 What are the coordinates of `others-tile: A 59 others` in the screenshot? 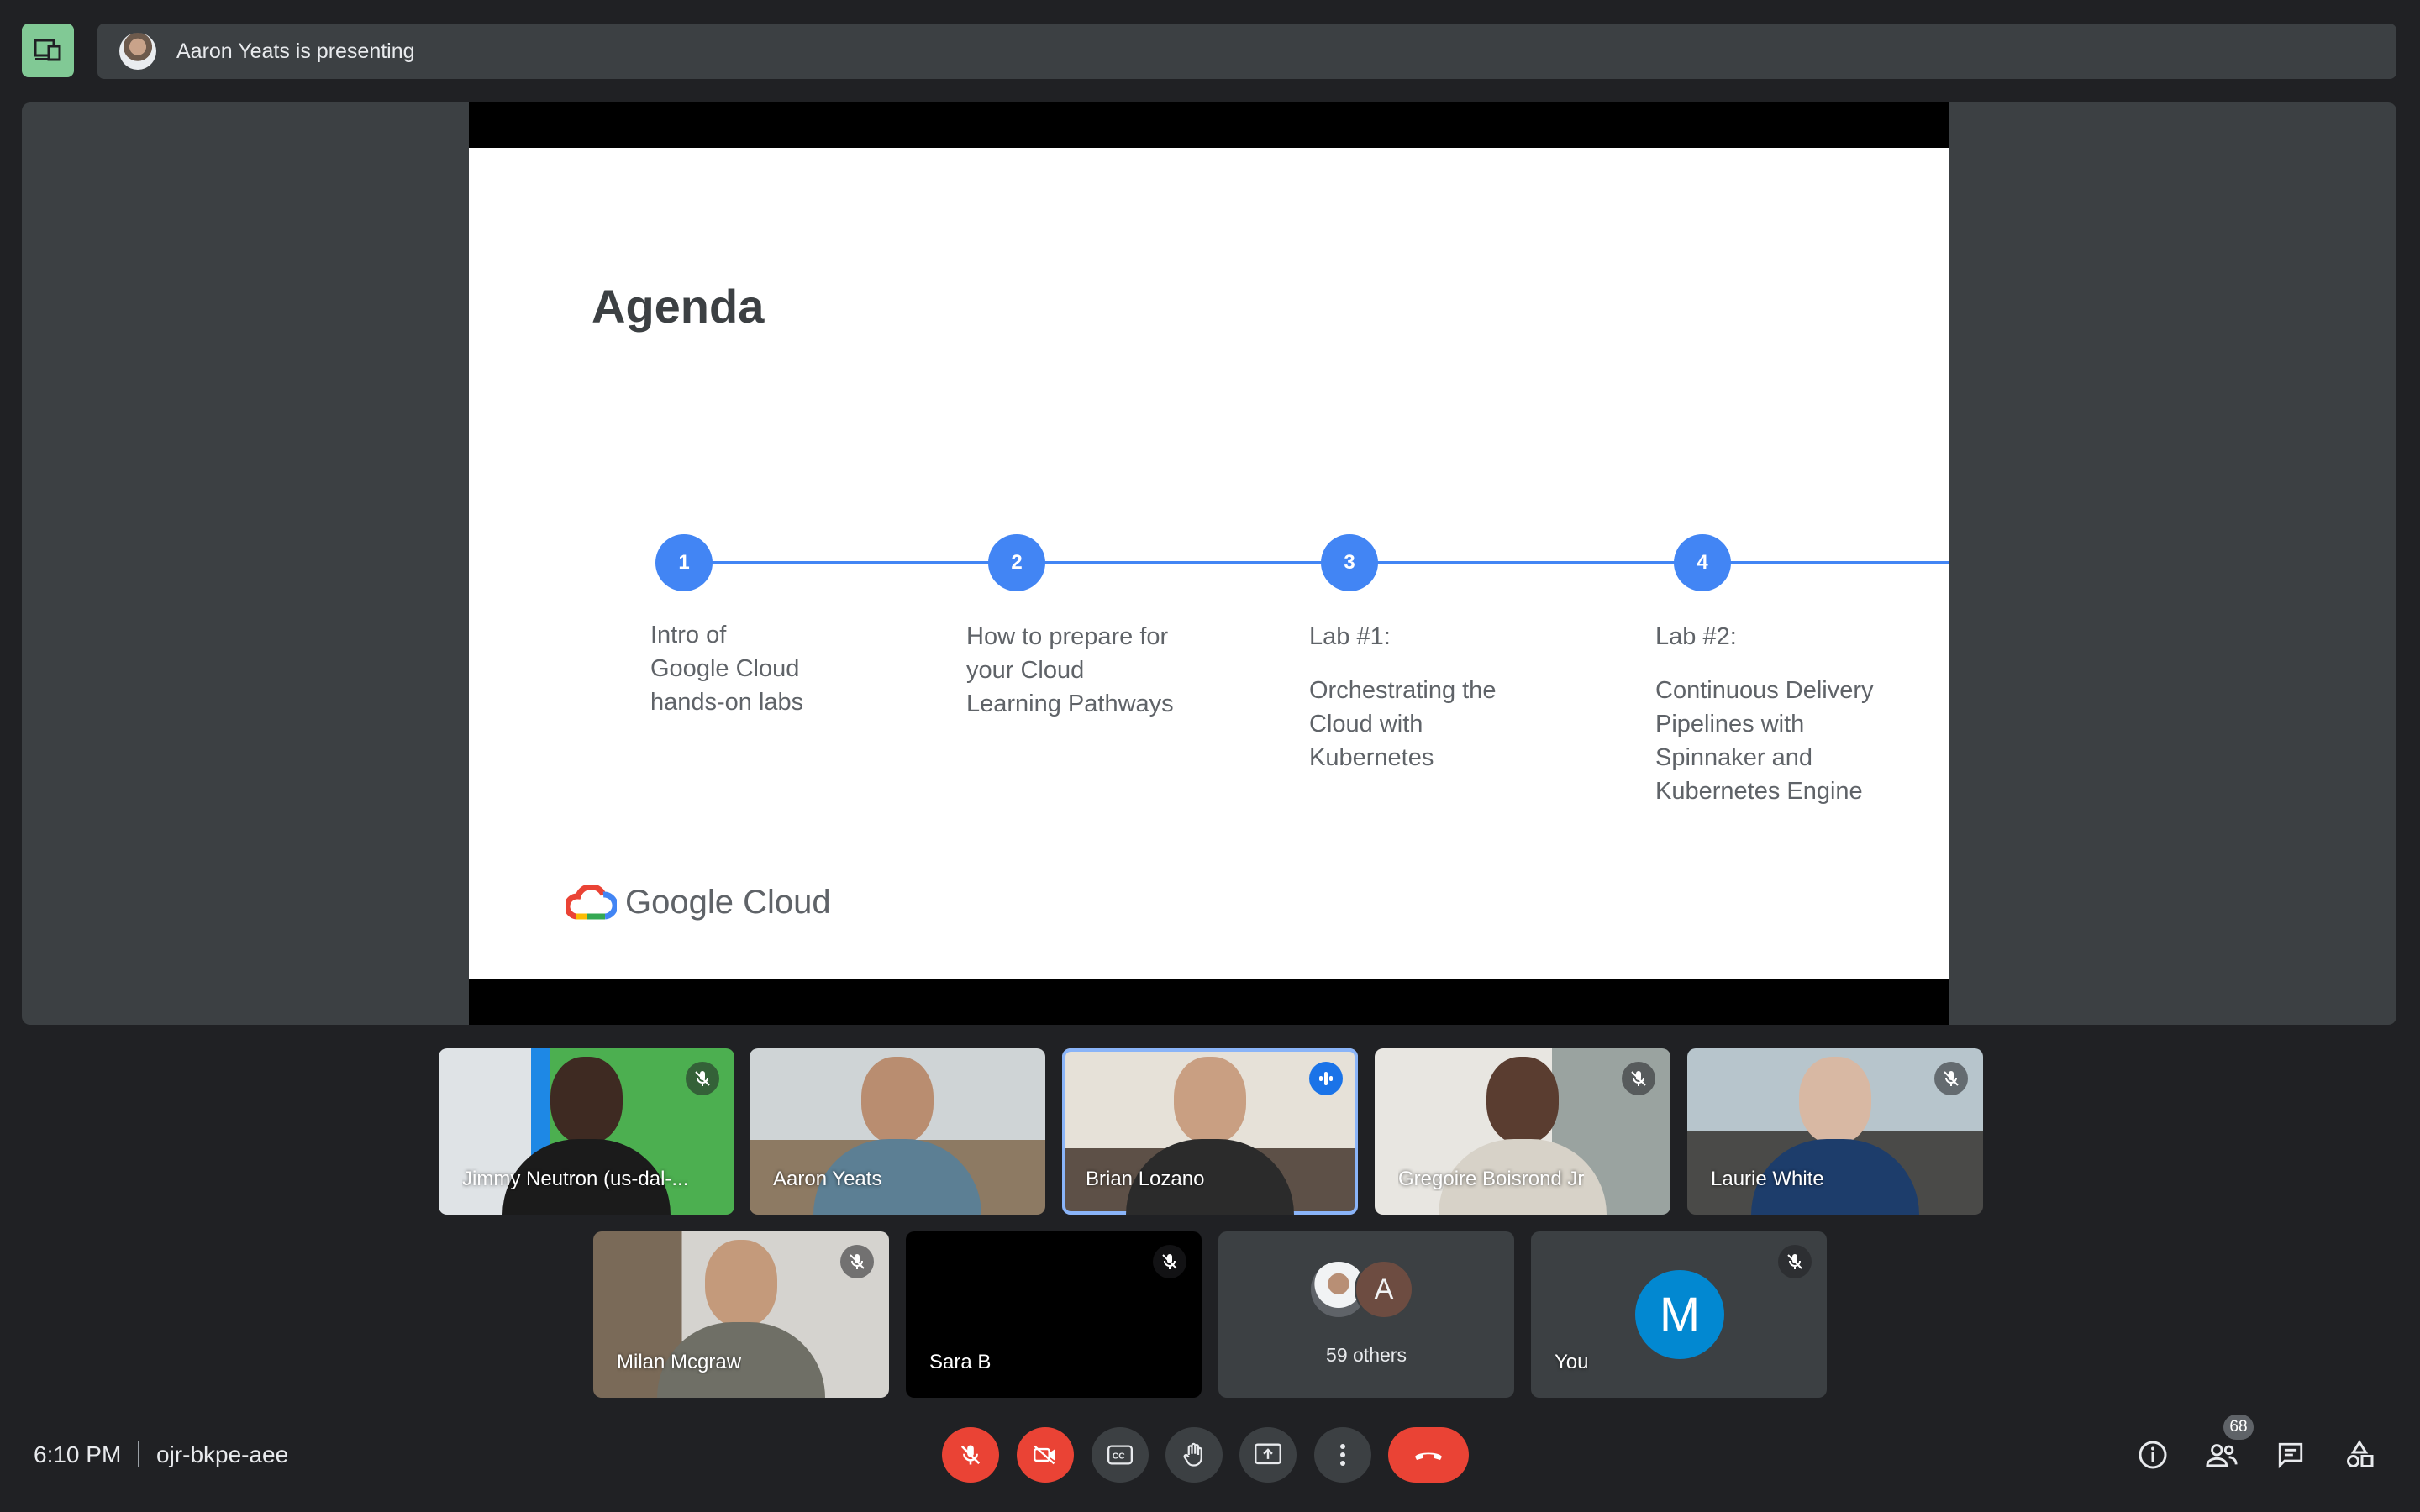 It's located at (1366, 1314).